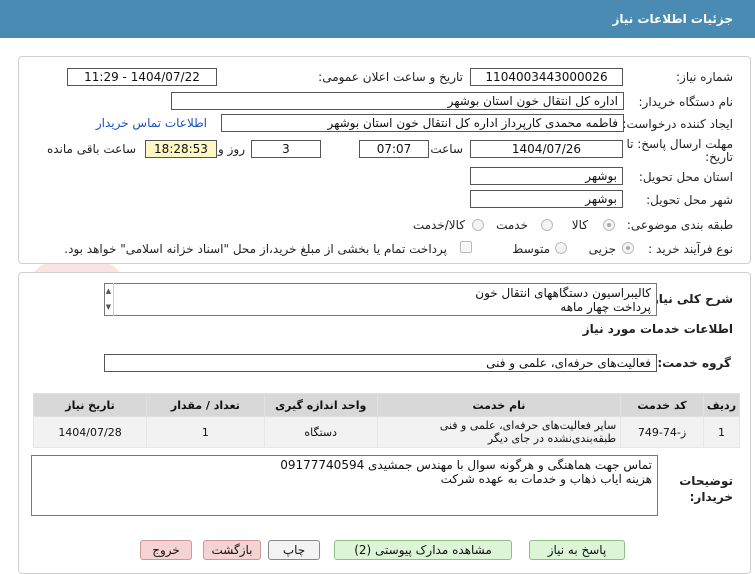 The width and height of the screenshot is (755, 574). What do you see at coordinates (166, 550) in the screenshot?
I see `exit-button: خروج` at bounding box center [166, 550].